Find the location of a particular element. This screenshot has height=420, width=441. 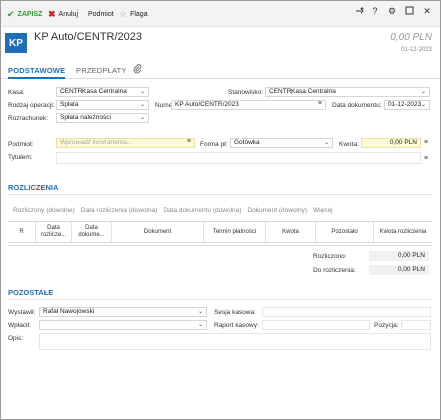

rozliczenia-table-body is located at coordinates (220, 244).